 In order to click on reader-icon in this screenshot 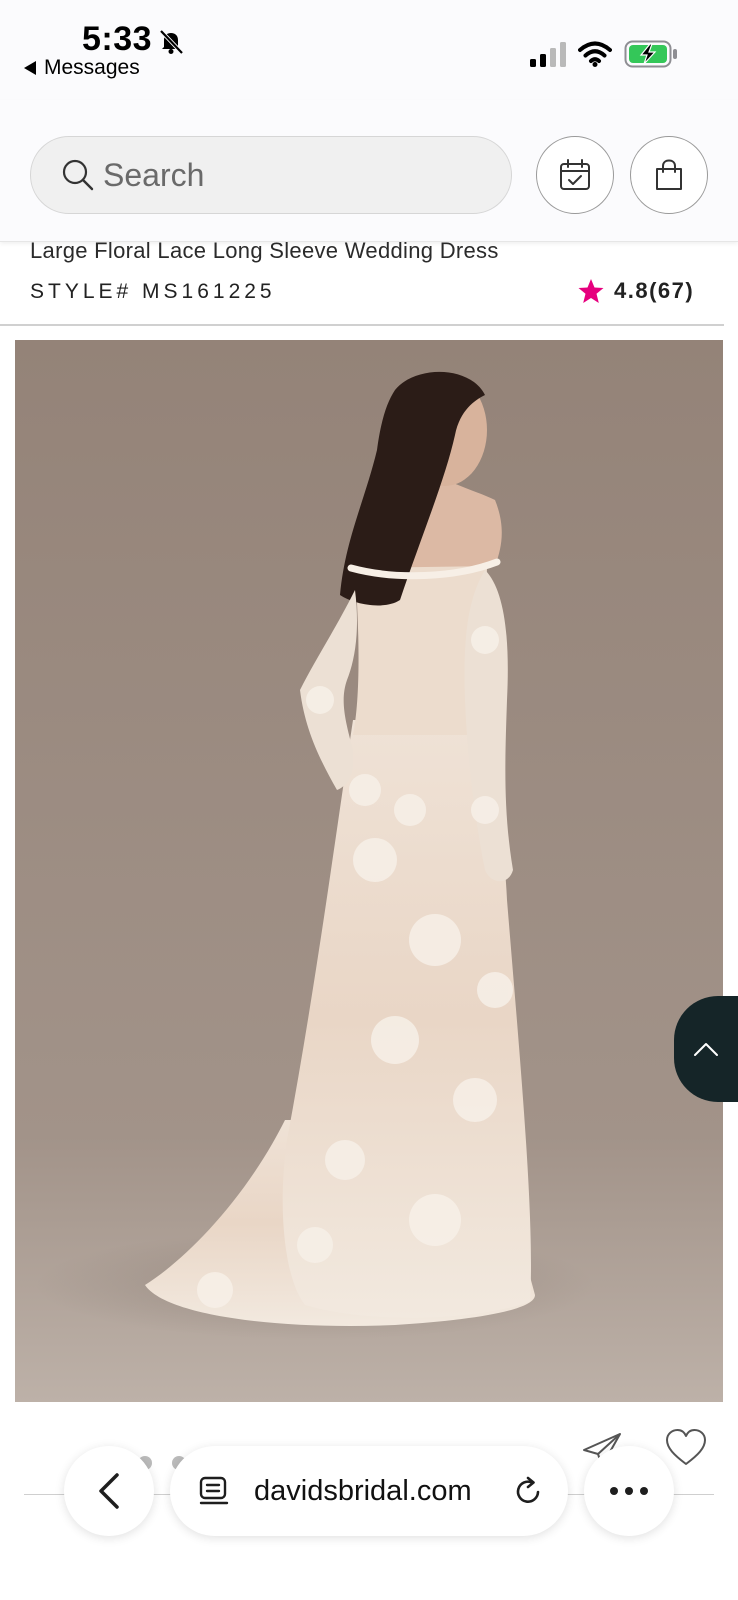, I will do `click(214, 1491)`.